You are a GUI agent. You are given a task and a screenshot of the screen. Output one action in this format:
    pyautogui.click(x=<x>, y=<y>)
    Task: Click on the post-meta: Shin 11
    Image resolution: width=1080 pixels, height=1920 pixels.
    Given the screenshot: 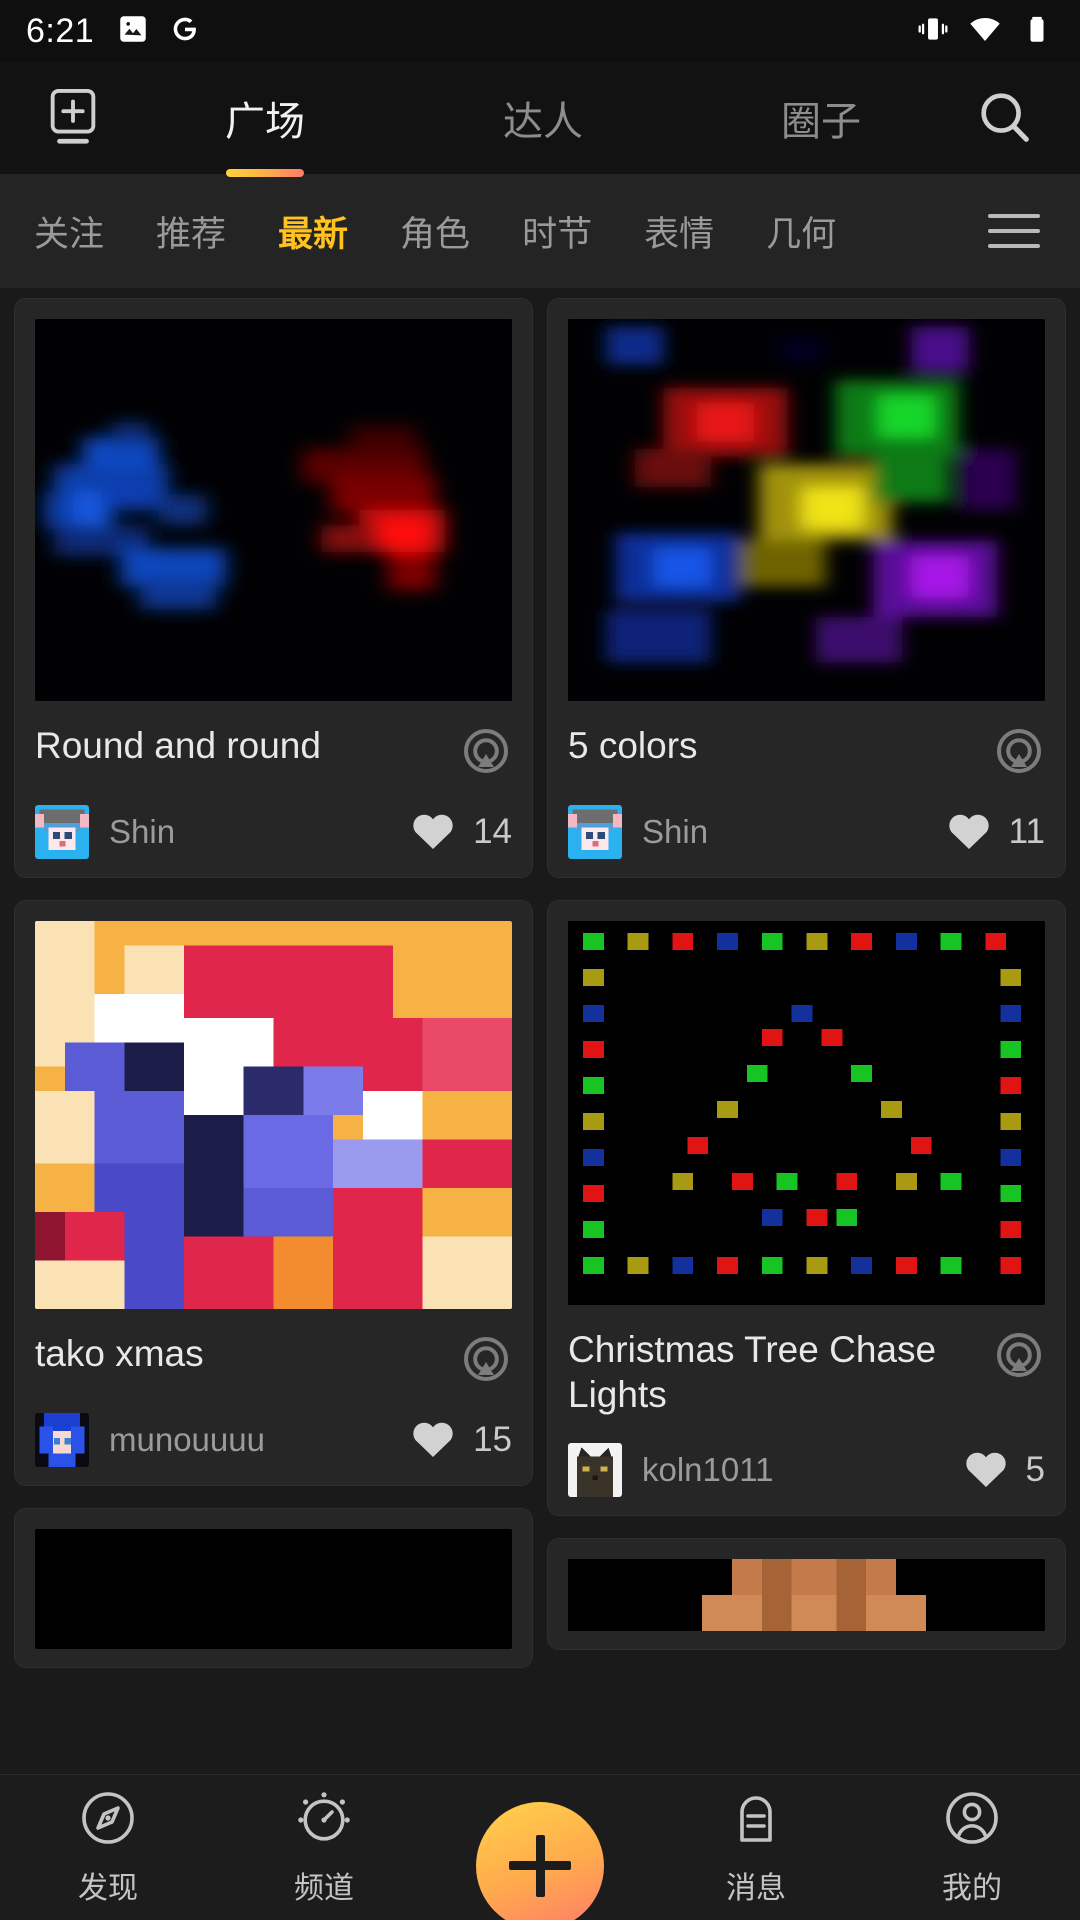 What is the action you would take?
    pyautogui.click(x=806, y=832)
    